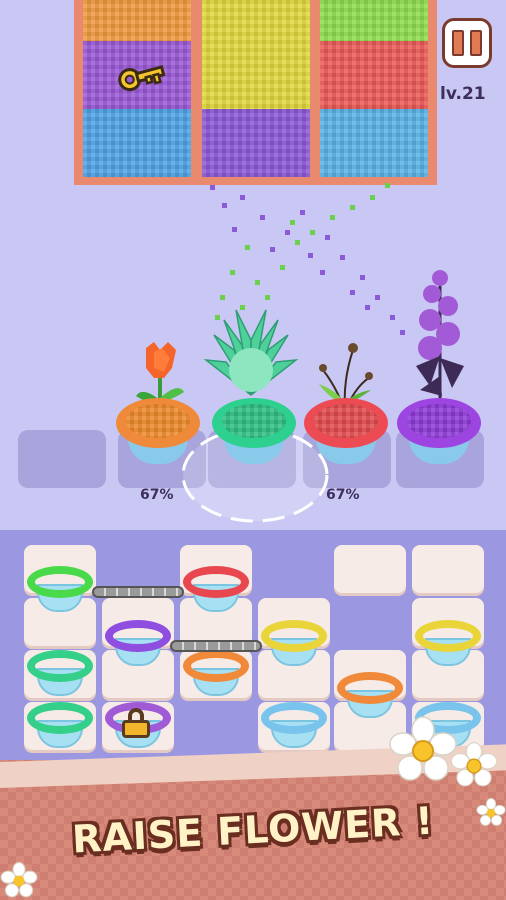 The width and height of the screenshot is (506, 900). Describe the element at coordinates (62, 459) in the screenshot. I see `flower-slot` at that location.